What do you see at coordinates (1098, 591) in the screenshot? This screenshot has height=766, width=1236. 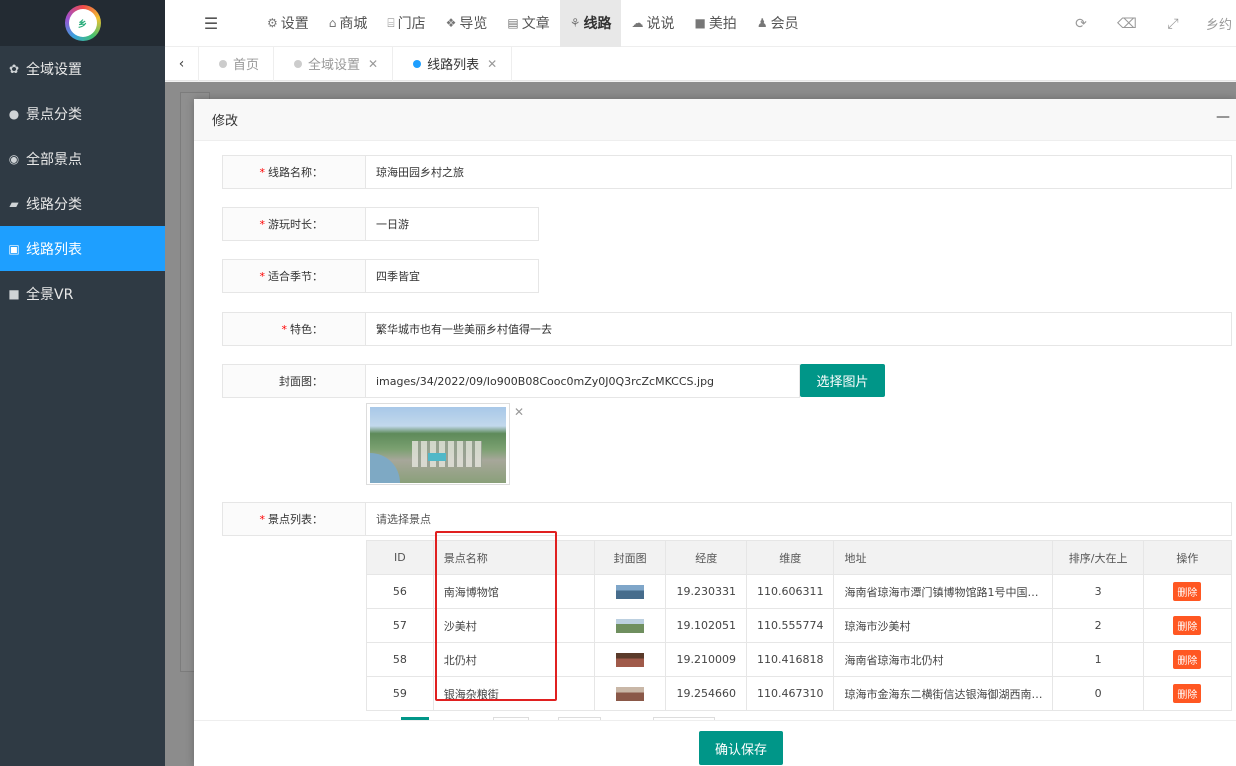 I see `cell-sort: 3` at bounding box center [1098, 591].